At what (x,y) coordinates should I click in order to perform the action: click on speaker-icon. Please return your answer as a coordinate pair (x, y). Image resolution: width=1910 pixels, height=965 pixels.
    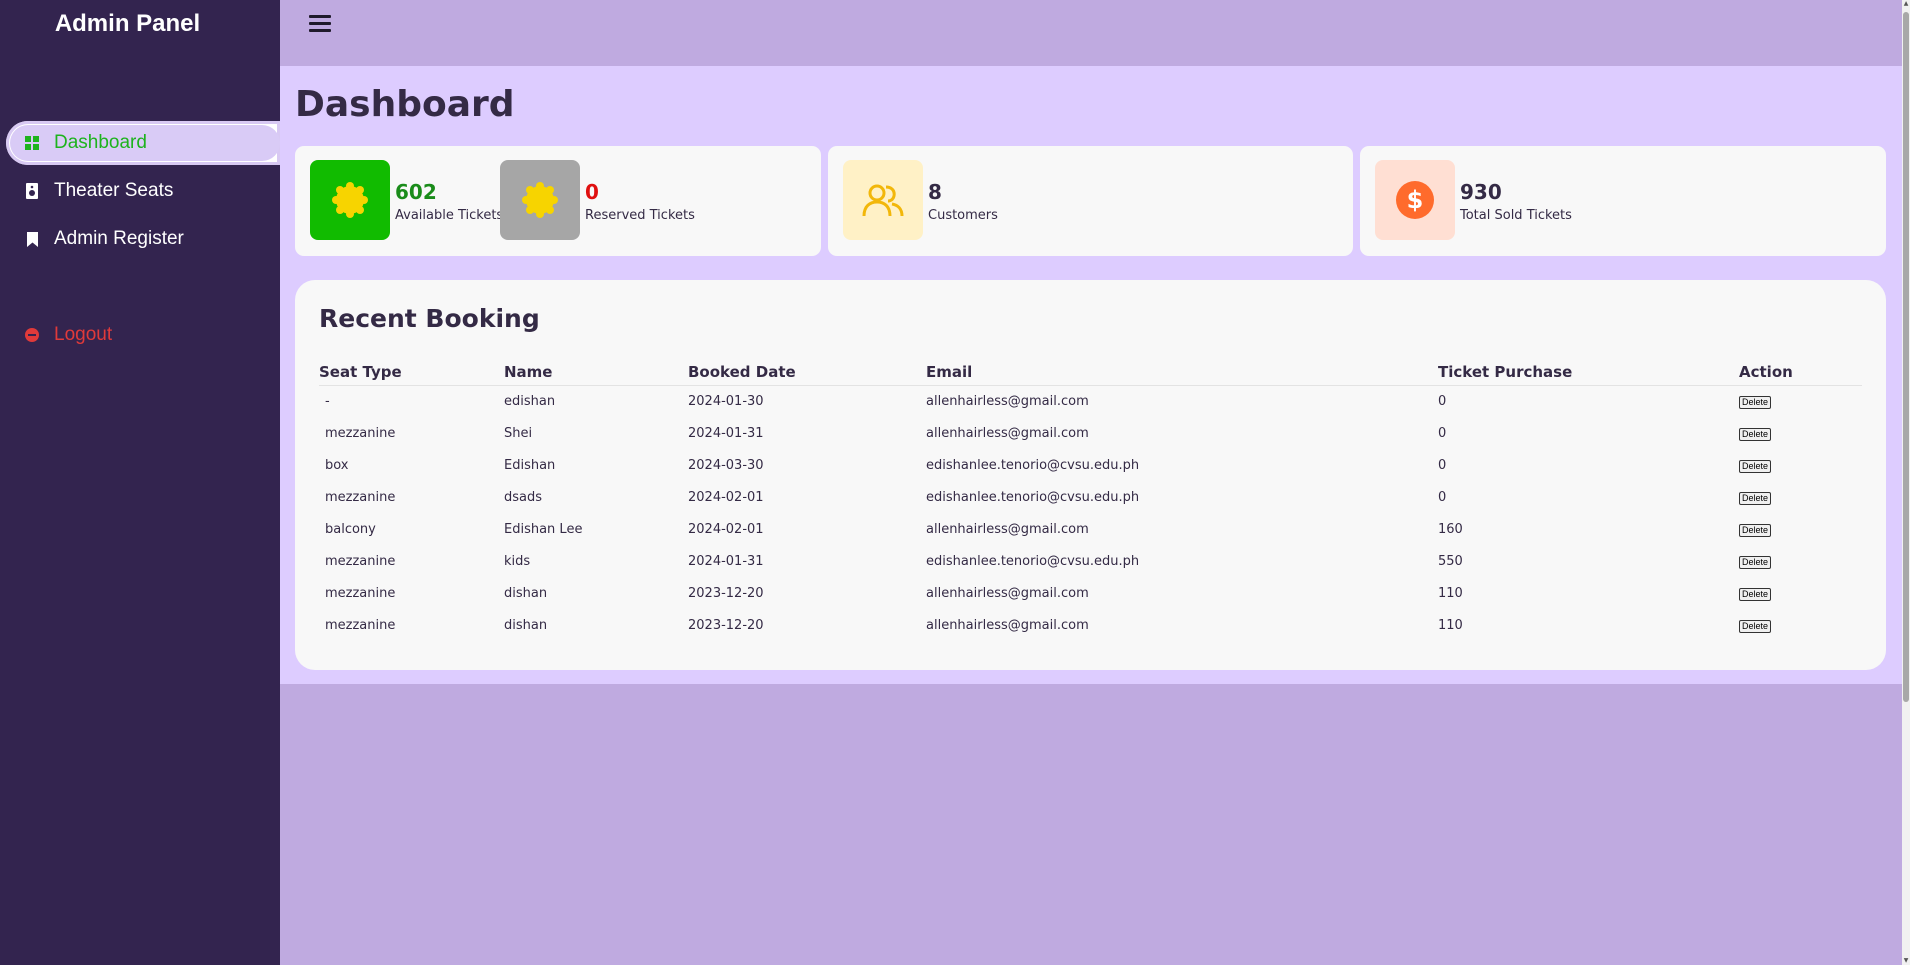
    Looking at the image, I should click on (32, 191).